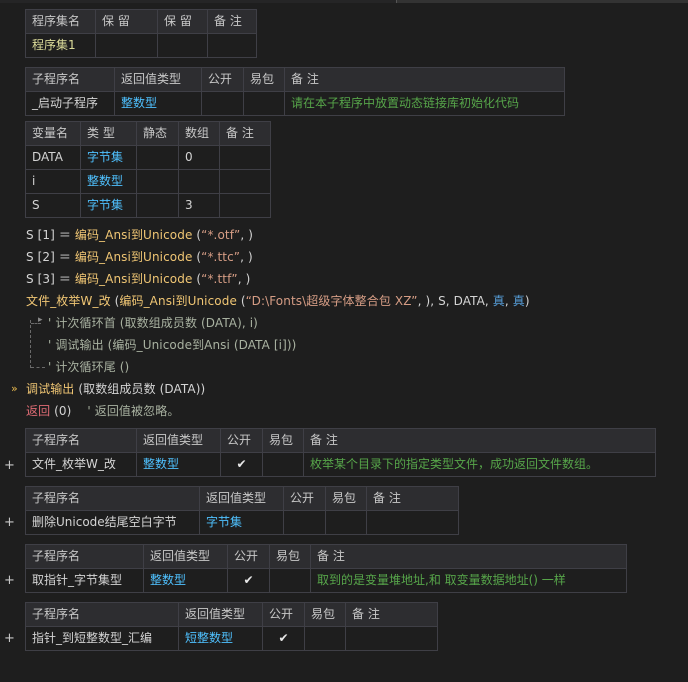 This screenshot has width=688, height=682. I want to click on subroutine-note: 请在本子程序中放置动态链接库初始化代码, so click(424, 103).